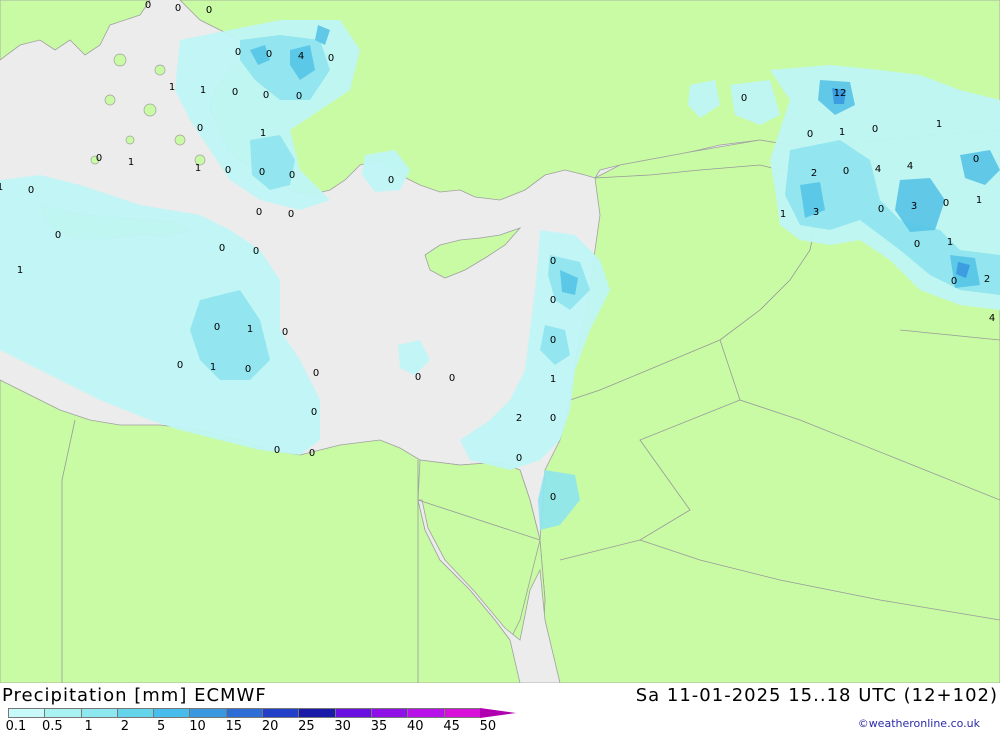 The image size is (1000, 734). Describe the element at coordinates (840, 93) in the screenshot. I see `map-value-label: 12` at that location.